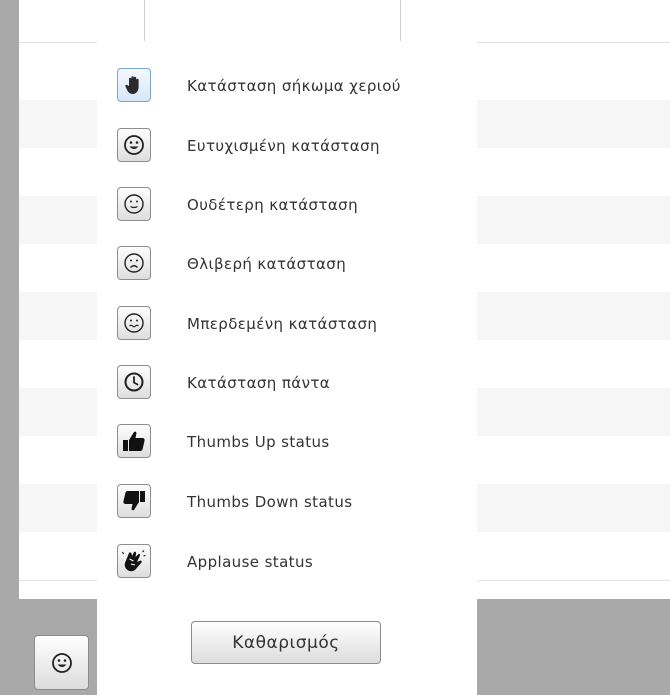  What do you see at coordinates (282, 324) in the screenshot?
I see `status-option-label: Μπερδεμένη κατάσταση` at bounding box center [282, 324].